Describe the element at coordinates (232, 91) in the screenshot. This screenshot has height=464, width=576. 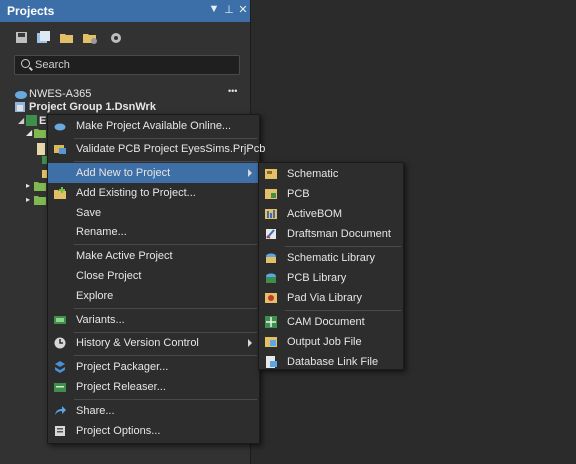
I see `more-options-icon: •••` at that location.